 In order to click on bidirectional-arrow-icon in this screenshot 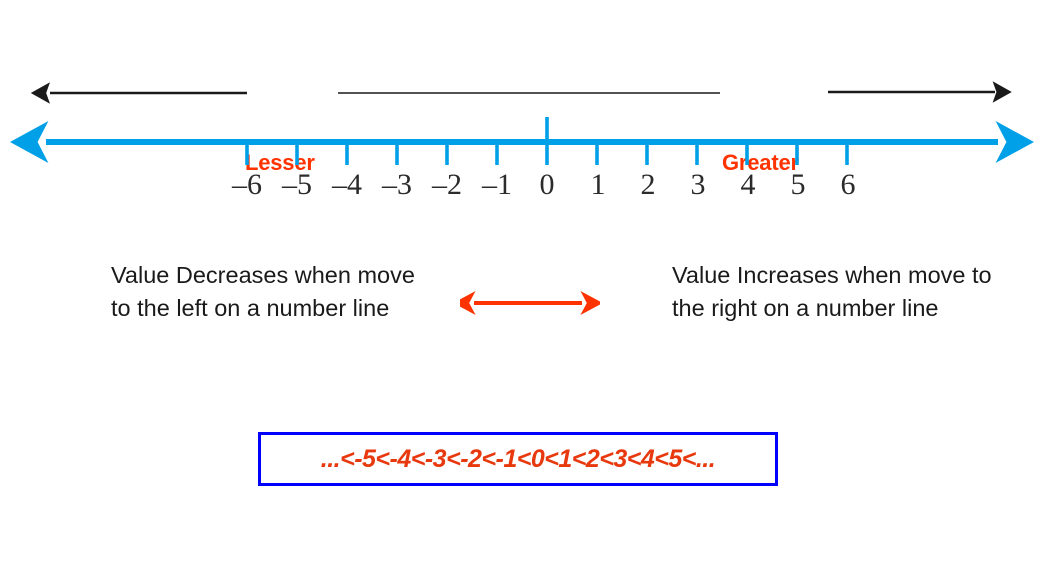, I will do `click(530, 303)`.